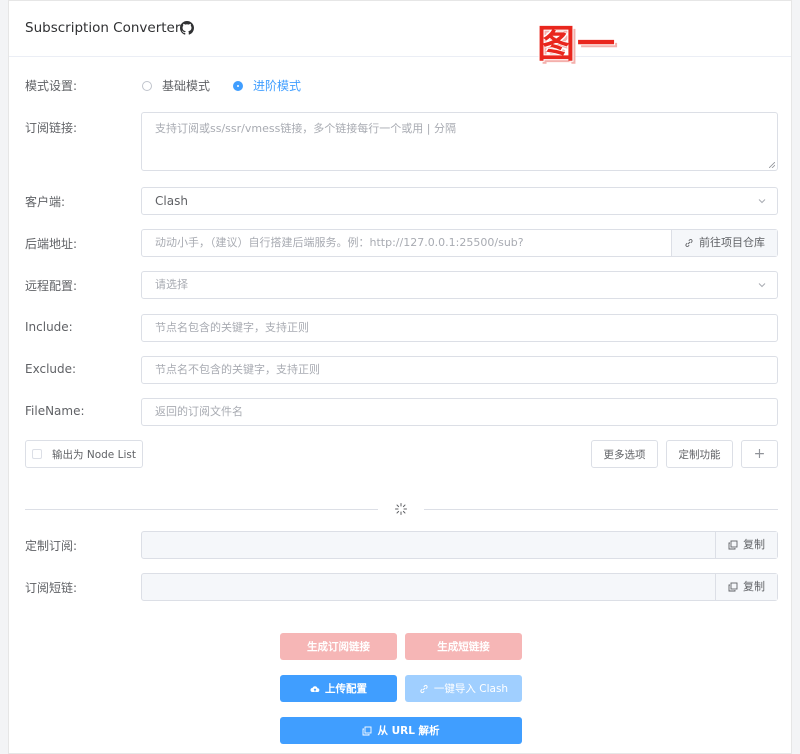 Image resolution: width=800 pixels, height=754 pixels. I want to click on custom-sub-label: 定制订阅:, so click(51, 546).